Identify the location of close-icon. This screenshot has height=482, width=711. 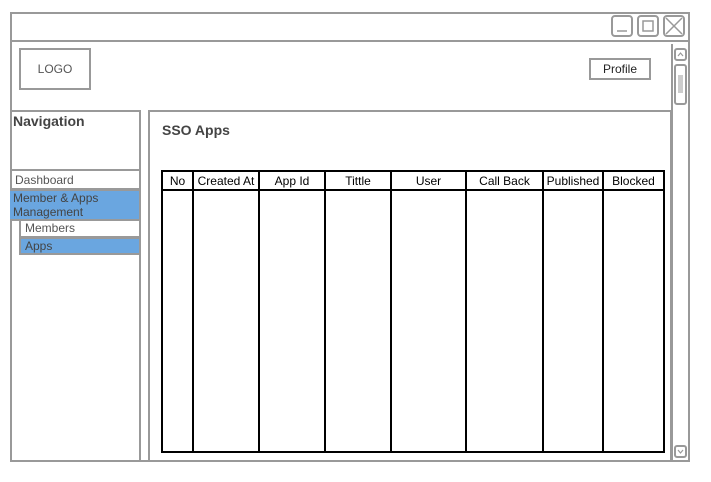
(674, 26).